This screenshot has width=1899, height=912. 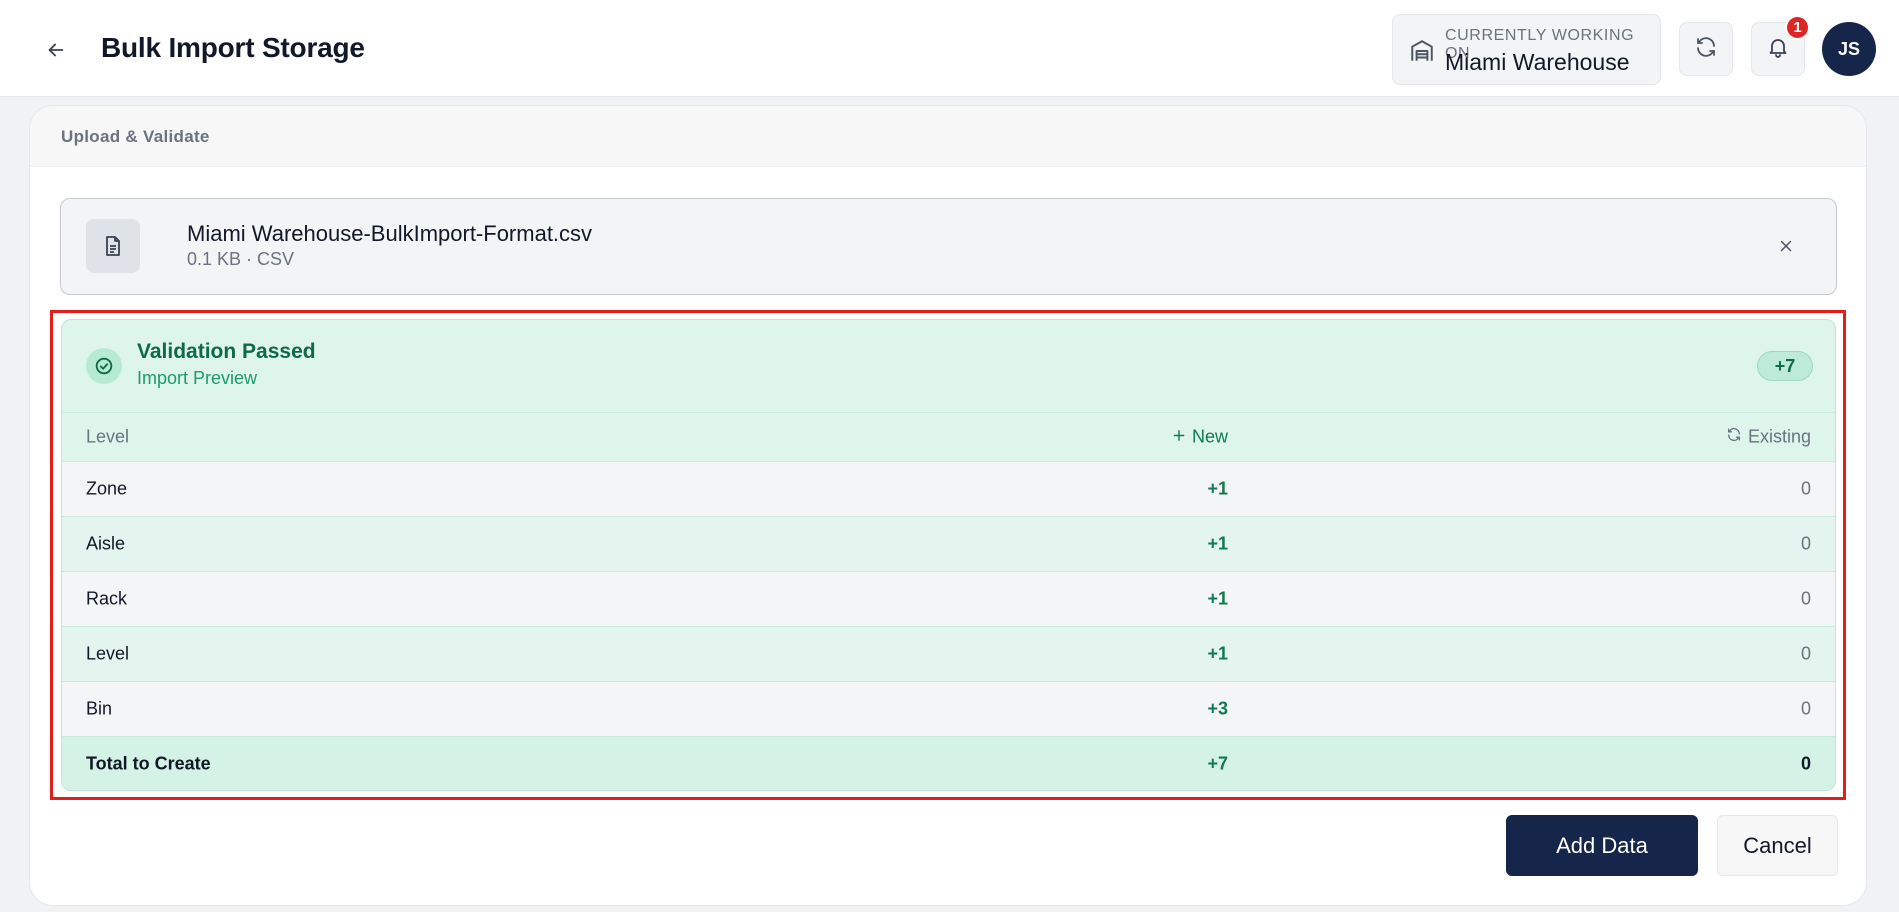 I want to click on row-level: Aisle, so click(x=106, y=543).